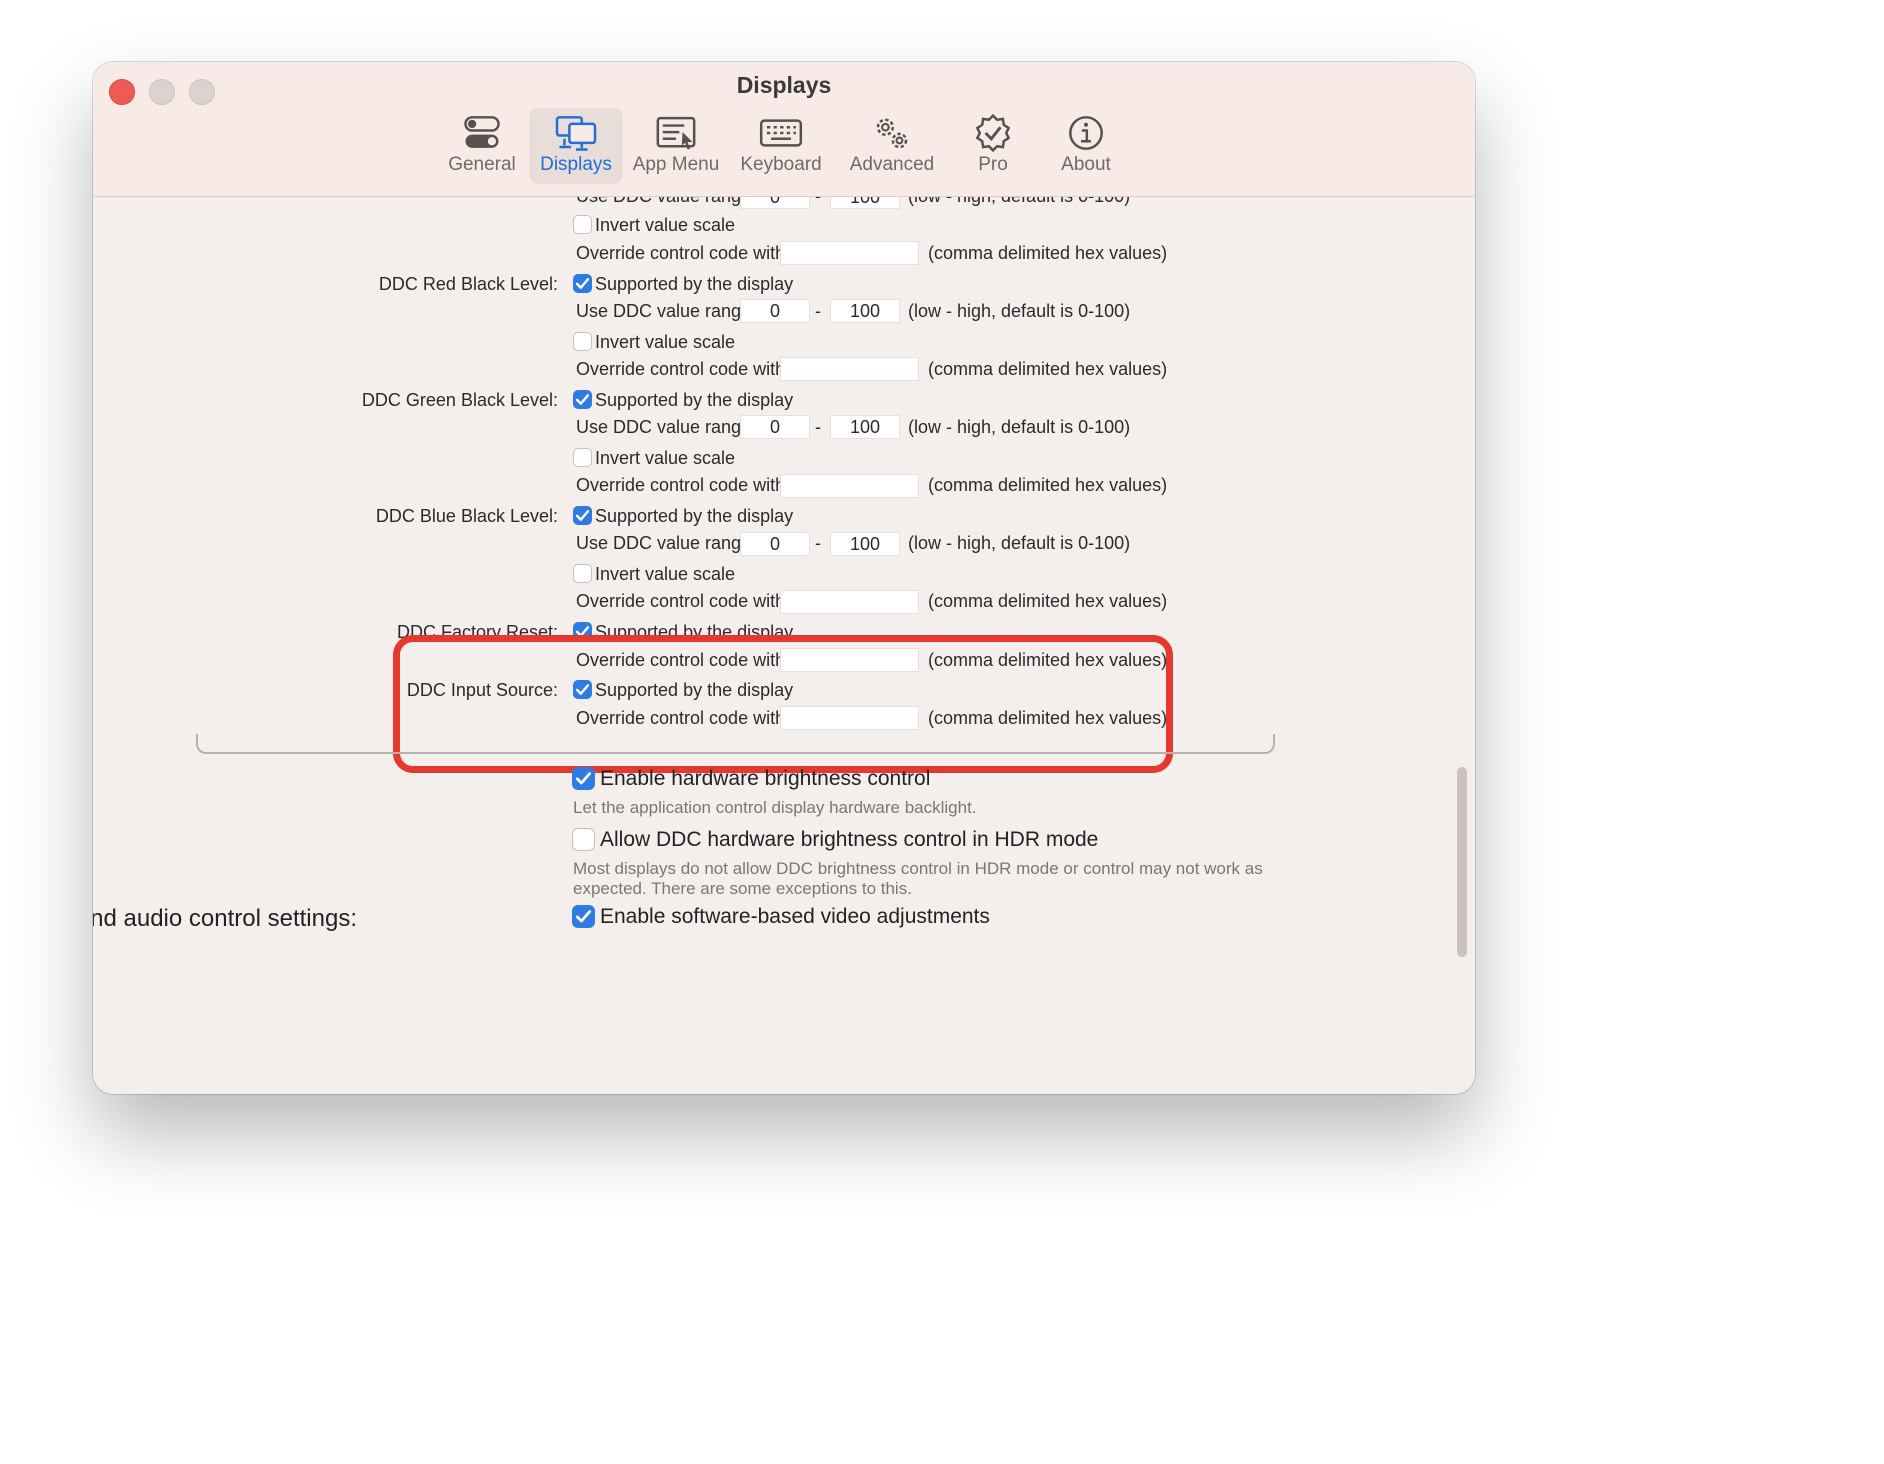 The image size is (1884, 1464). I want to click on tab-pro-label: Pro, so click(993, 164).